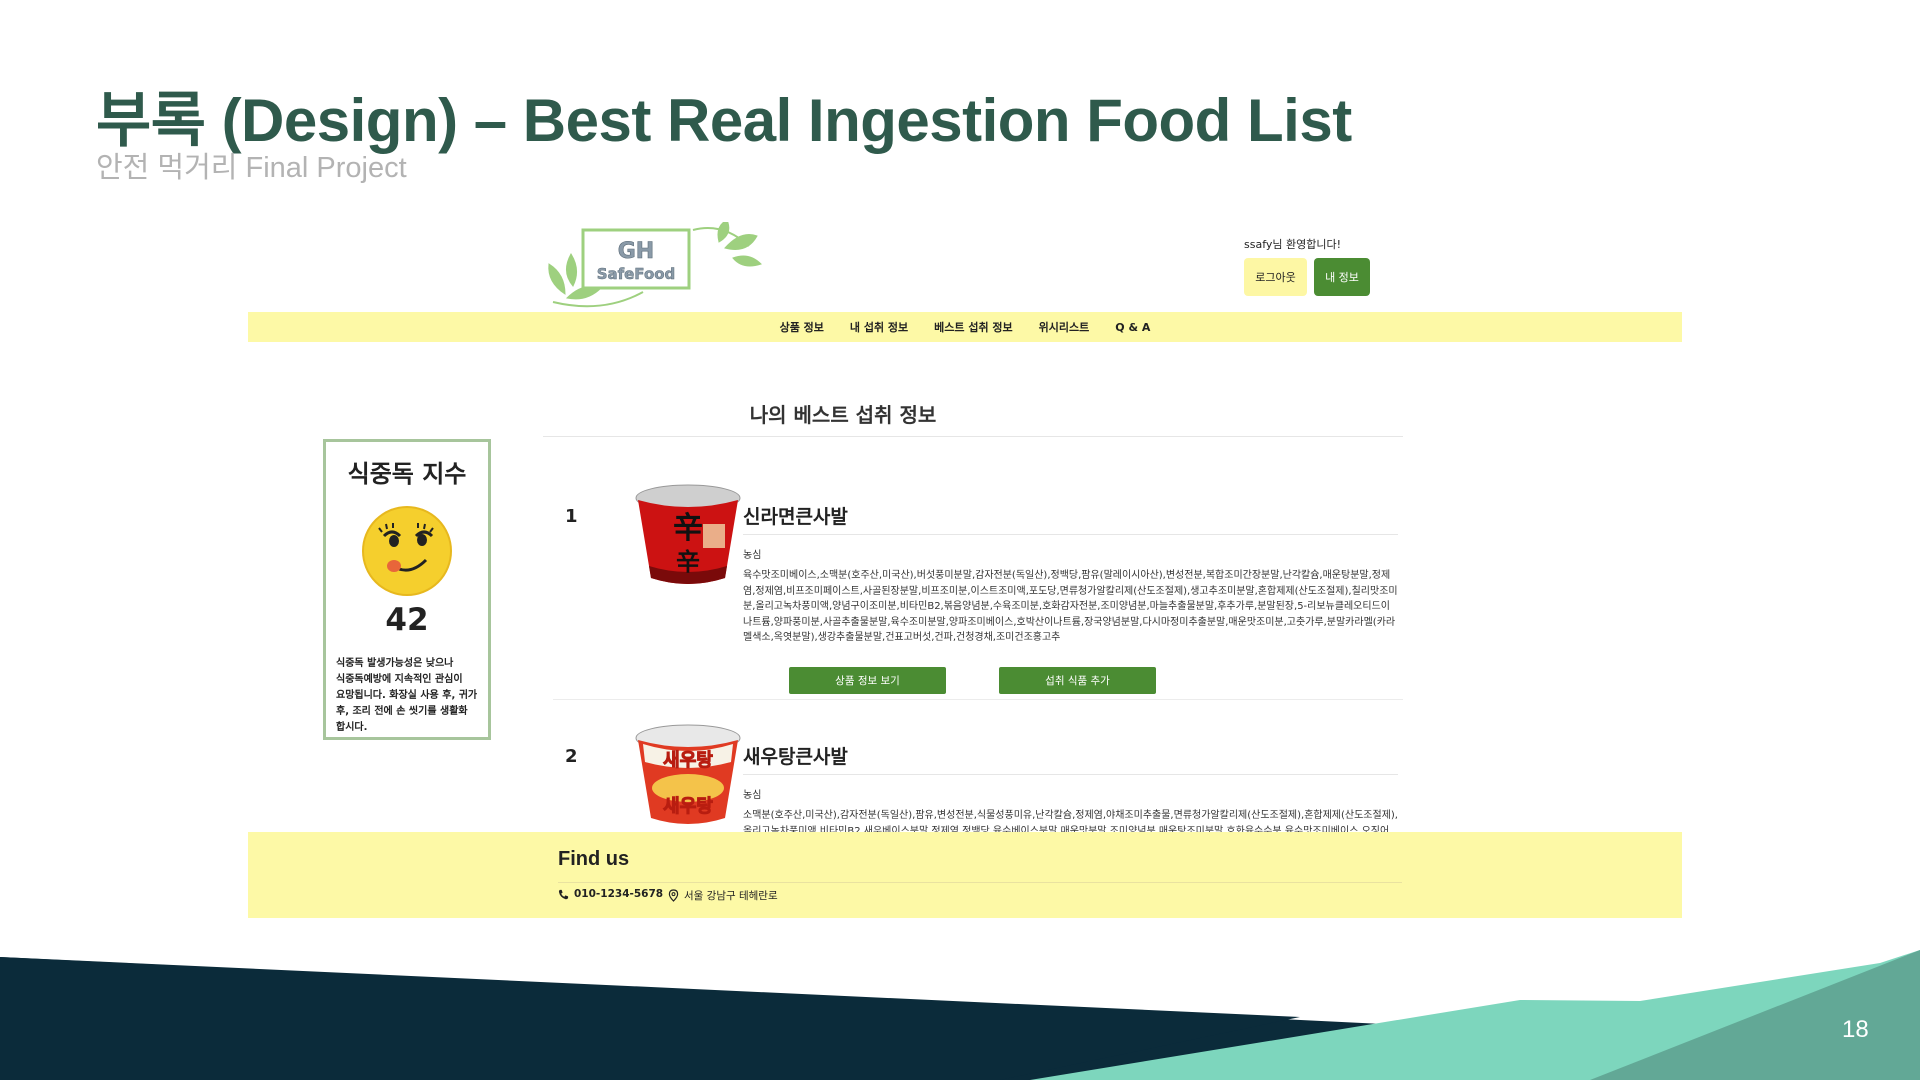 The image size is (1920, 1080). Describe the element at coordinates (571, 516) in the screenshot. I see `item-rank: 1` at that location.